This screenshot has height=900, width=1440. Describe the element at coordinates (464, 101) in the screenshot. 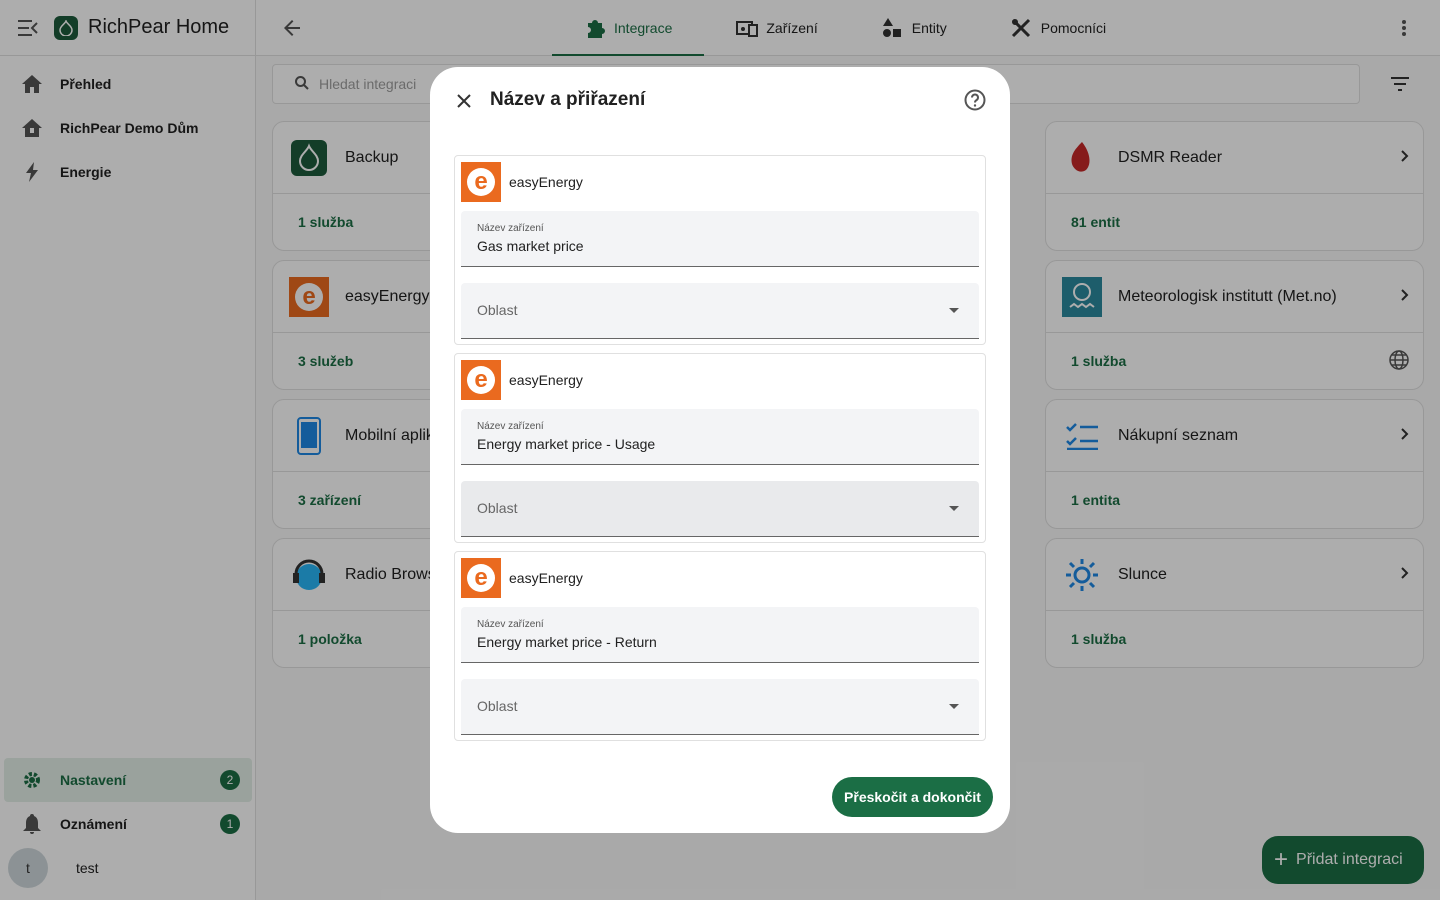

I see `close-icon` at that location.